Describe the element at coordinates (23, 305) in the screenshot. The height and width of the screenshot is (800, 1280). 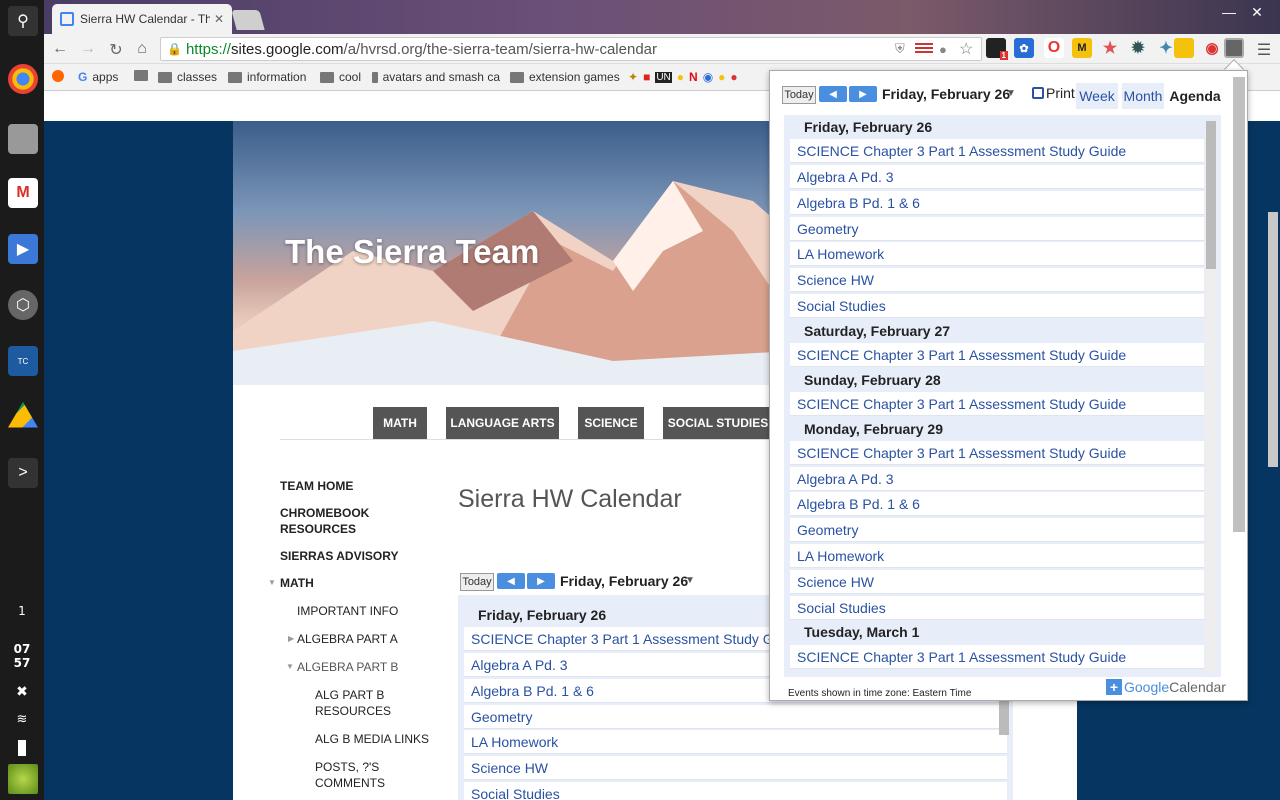
I see `geogebra-icon: ⬡` at that location.